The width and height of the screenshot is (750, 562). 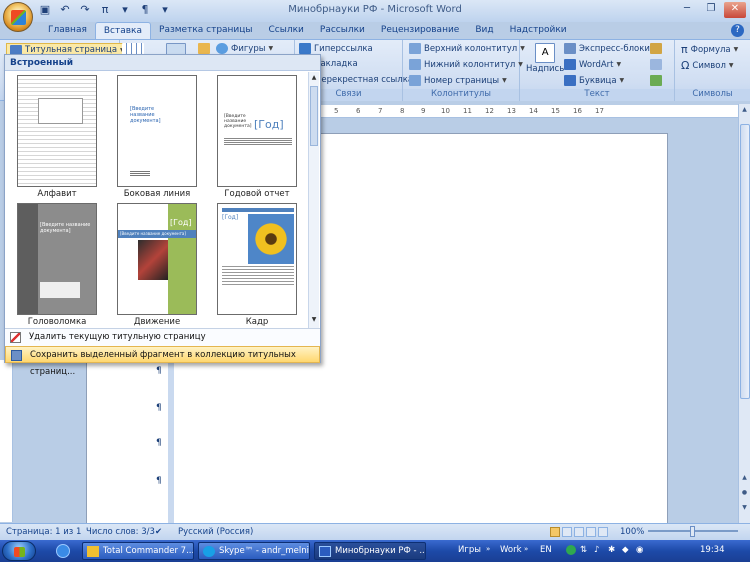 What do you see at coordinates (57, 322) in the screenshot?
I see `cover-label: Головоломка` at bounding box center [57, 322].